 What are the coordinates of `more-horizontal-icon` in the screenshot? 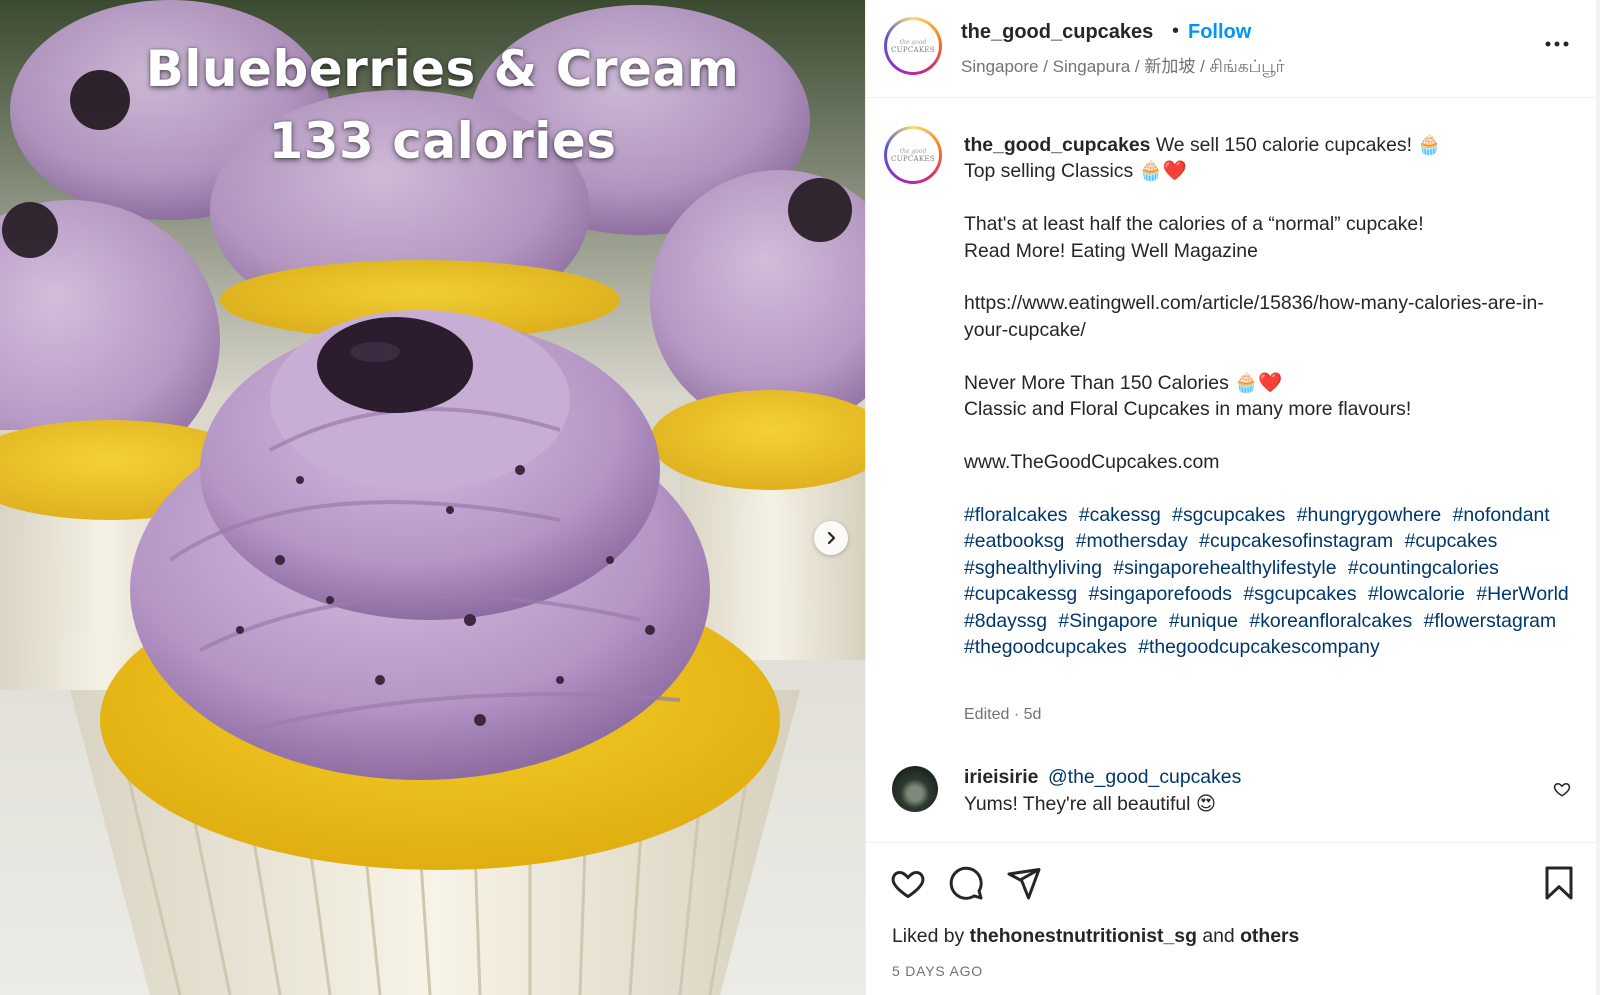 It's located at (1557, 44).